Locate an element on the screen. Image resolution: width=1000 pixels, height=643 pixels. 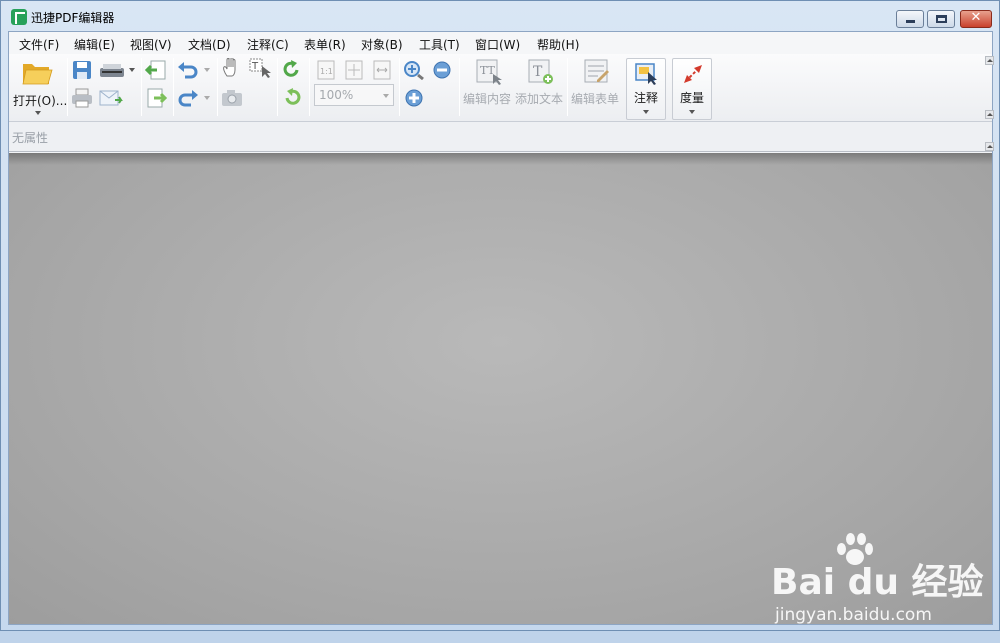
zoom-select: 100% is located at coordinates (354, 95).